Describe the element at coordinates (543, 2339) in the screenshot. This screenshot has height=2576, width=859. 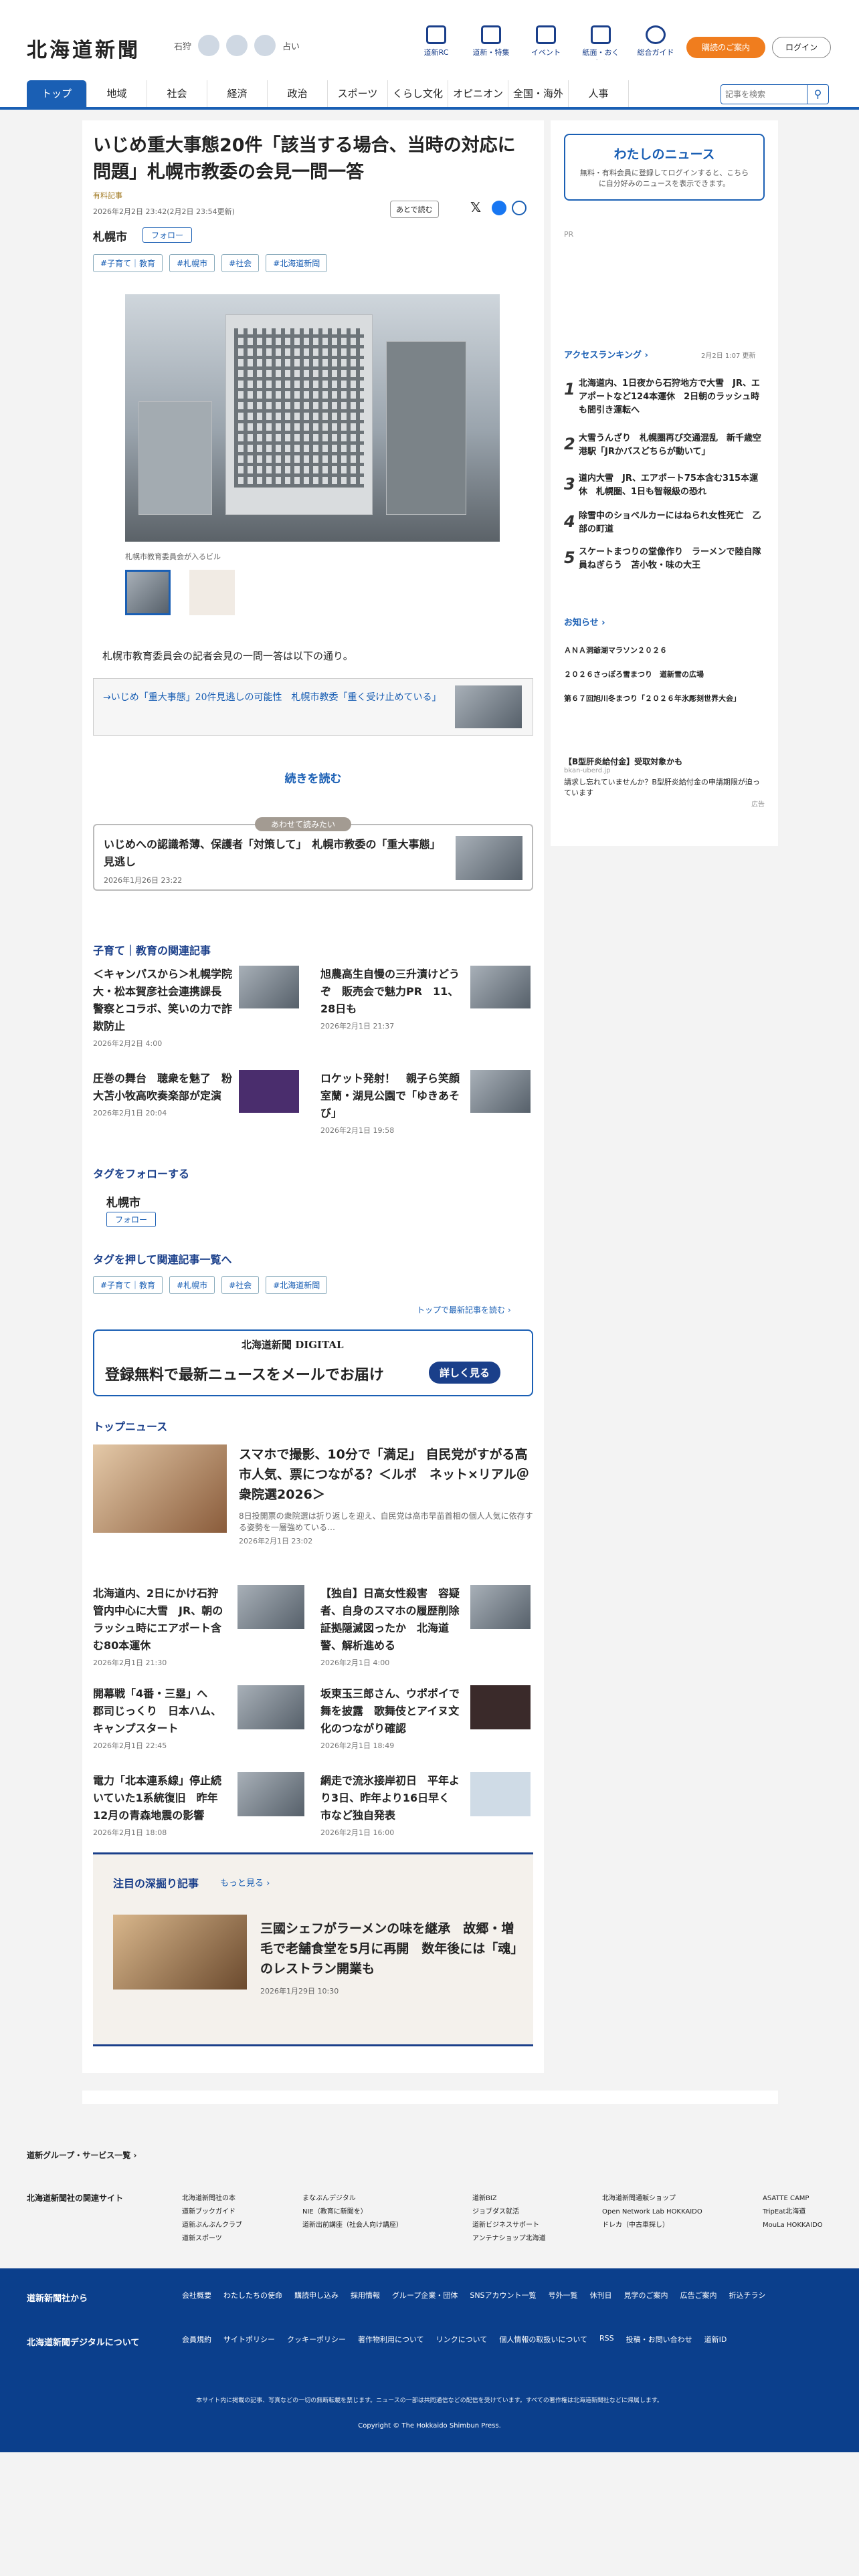
I see `footer-link: 個人情報の取扱いについて` at that location.